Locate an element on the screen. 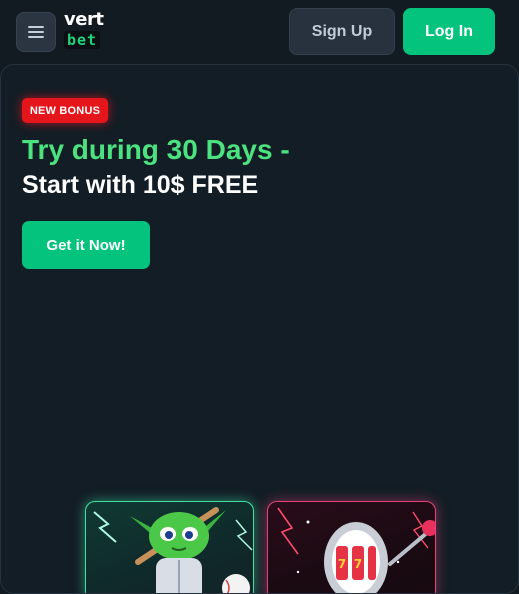 The image size is (519, 594). slot-machine-icon: 7 7 is located at coordinates (356, 550).